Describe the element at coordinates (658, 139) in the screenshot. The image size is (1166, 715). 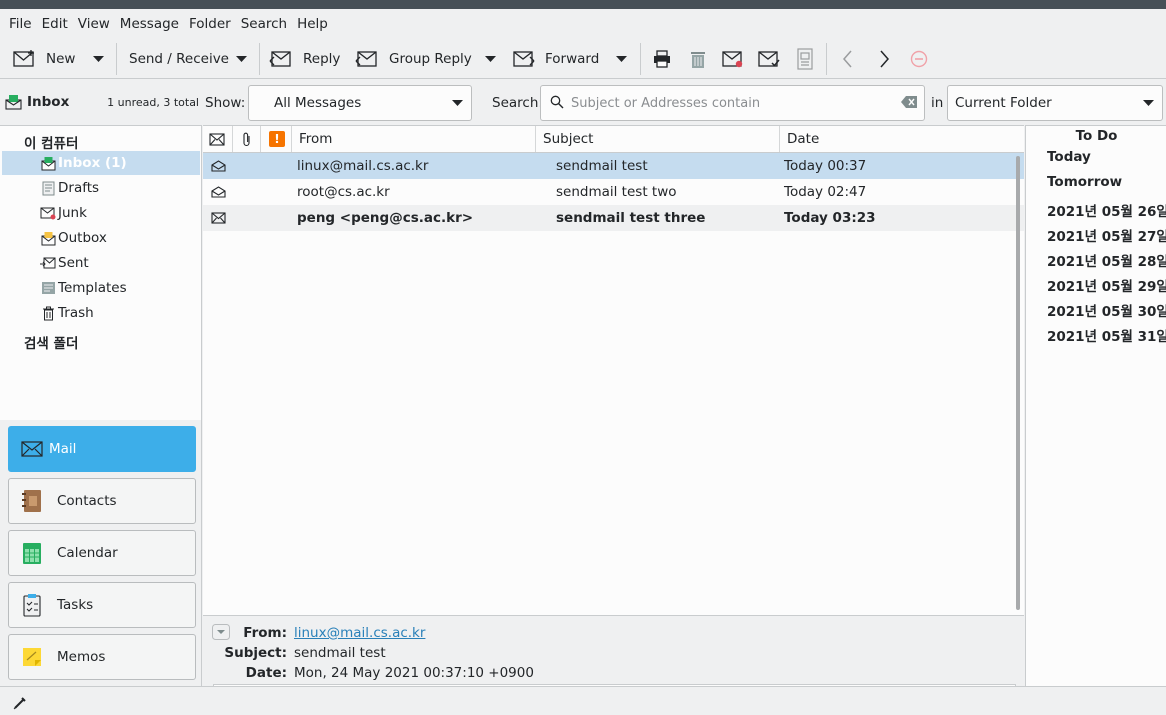
I see `subject-column-header: Subject` at that location.